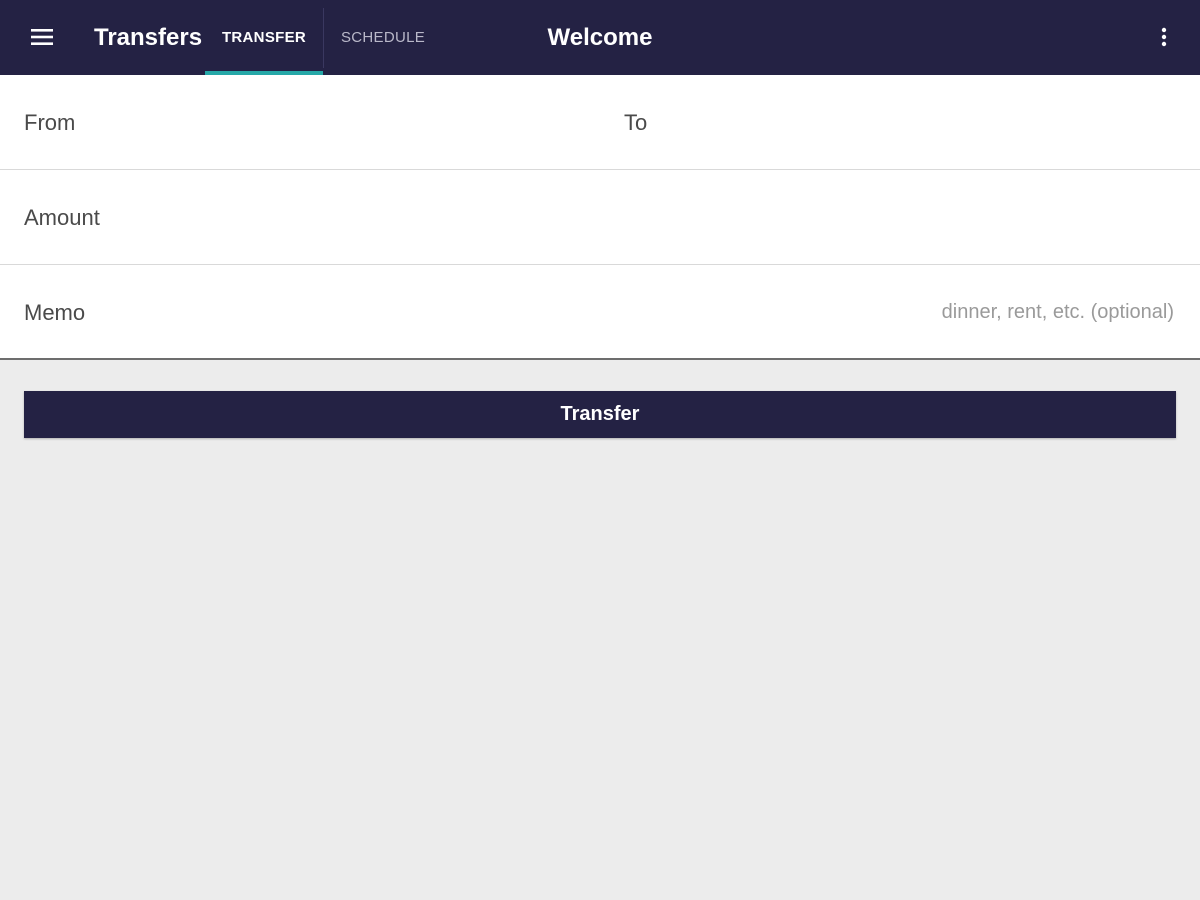 The image size is (1200, 900). What do you see at coordinates (360, 122) in the screenshot?
I see `from-field` at bounding box center [360, 122].